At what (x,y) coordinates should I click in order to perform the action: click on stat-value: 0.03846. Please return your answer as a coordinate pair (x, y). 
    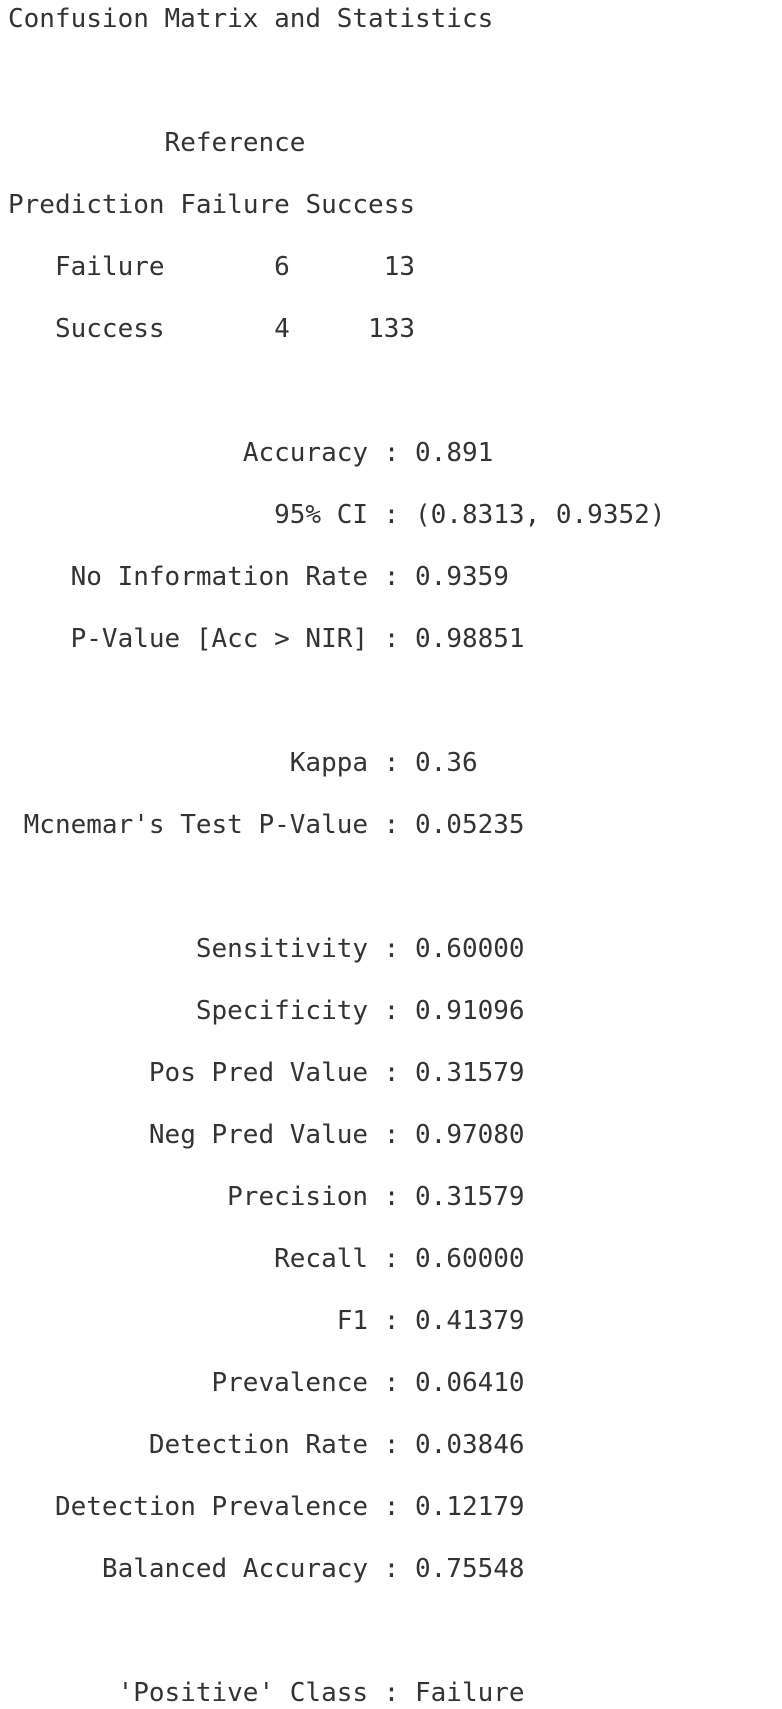
    Looking at the image, I should click on (470, 1445).